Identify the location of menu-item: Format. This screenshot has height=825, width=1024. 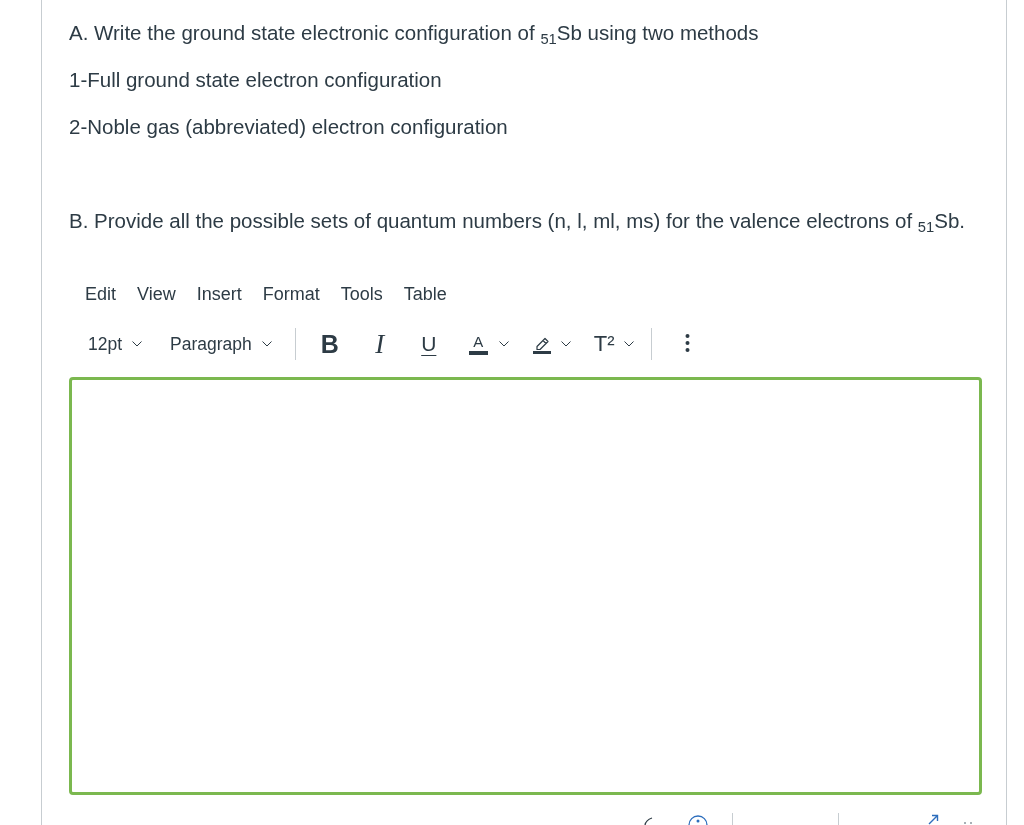
(291, 294).